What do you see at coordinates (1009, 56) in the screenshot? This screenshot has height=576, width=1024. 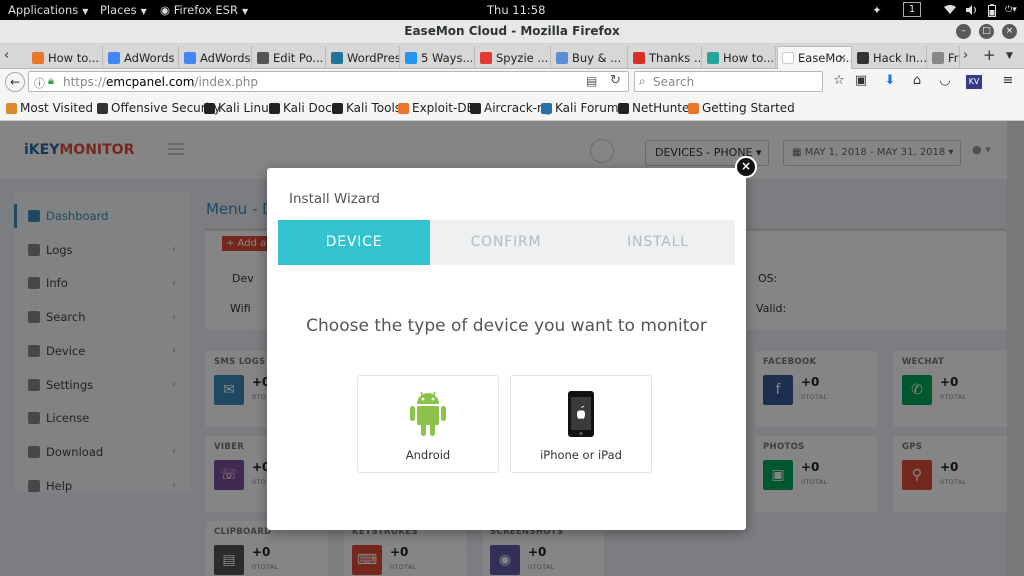 I see `tab-list-icon: ▼` at bounding box center [1009, 56].